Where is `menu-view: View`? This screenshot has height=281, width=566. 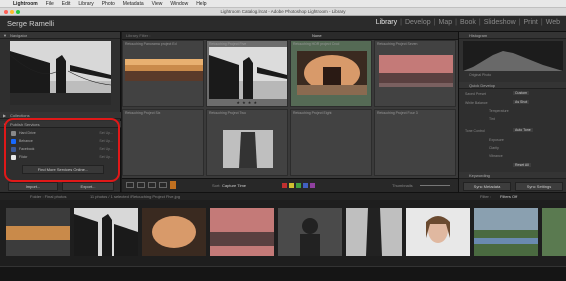 menu-view: View is located at coordinates (157, 4).